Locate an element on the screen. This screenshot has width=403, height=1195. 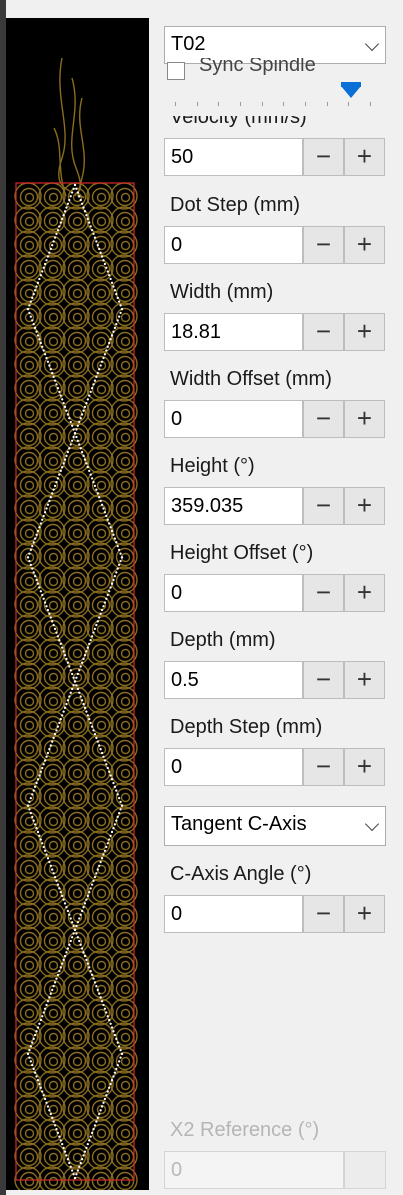
height-field: 359.035 − + is located at coordinates (275, 506).